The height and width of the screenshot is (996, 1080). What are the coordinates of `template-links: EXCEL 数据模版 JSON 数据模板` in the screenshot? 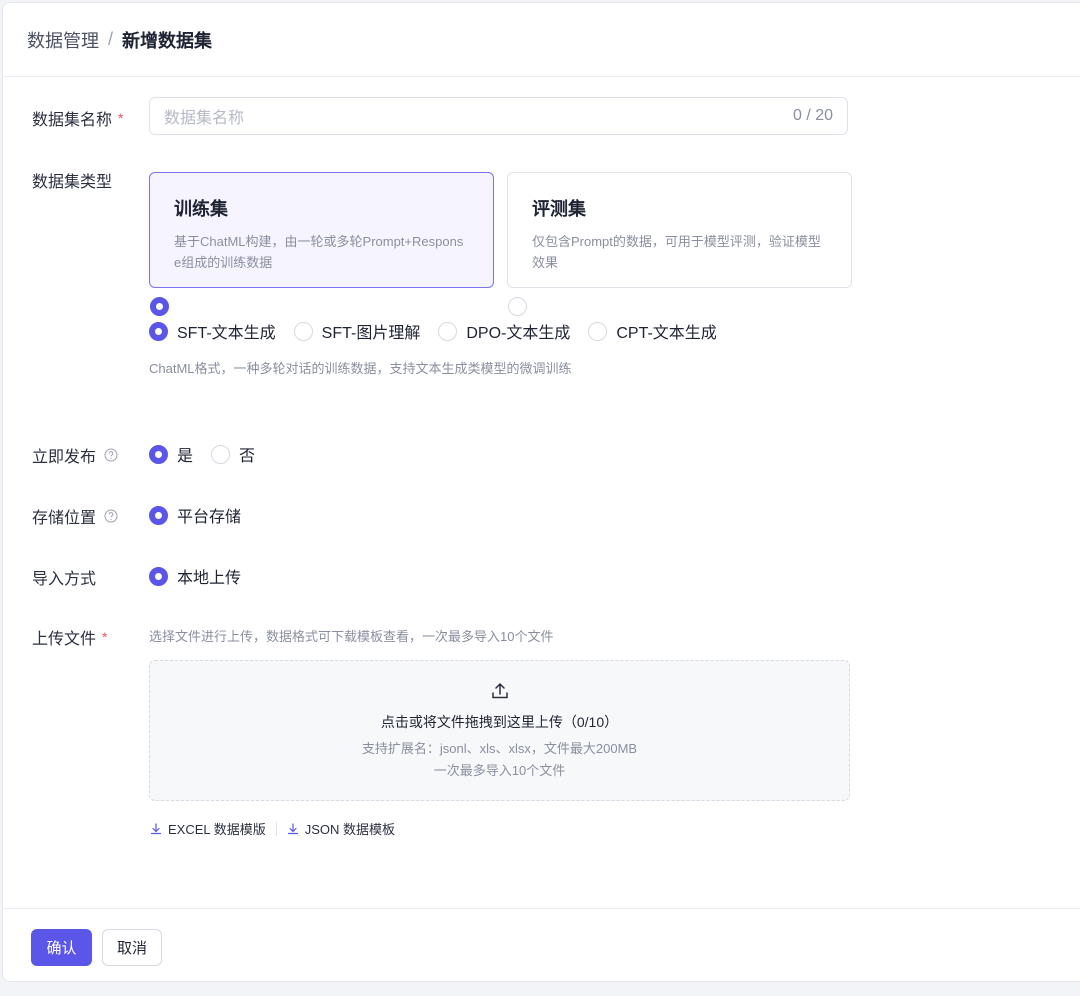 It's located at (272, 828).